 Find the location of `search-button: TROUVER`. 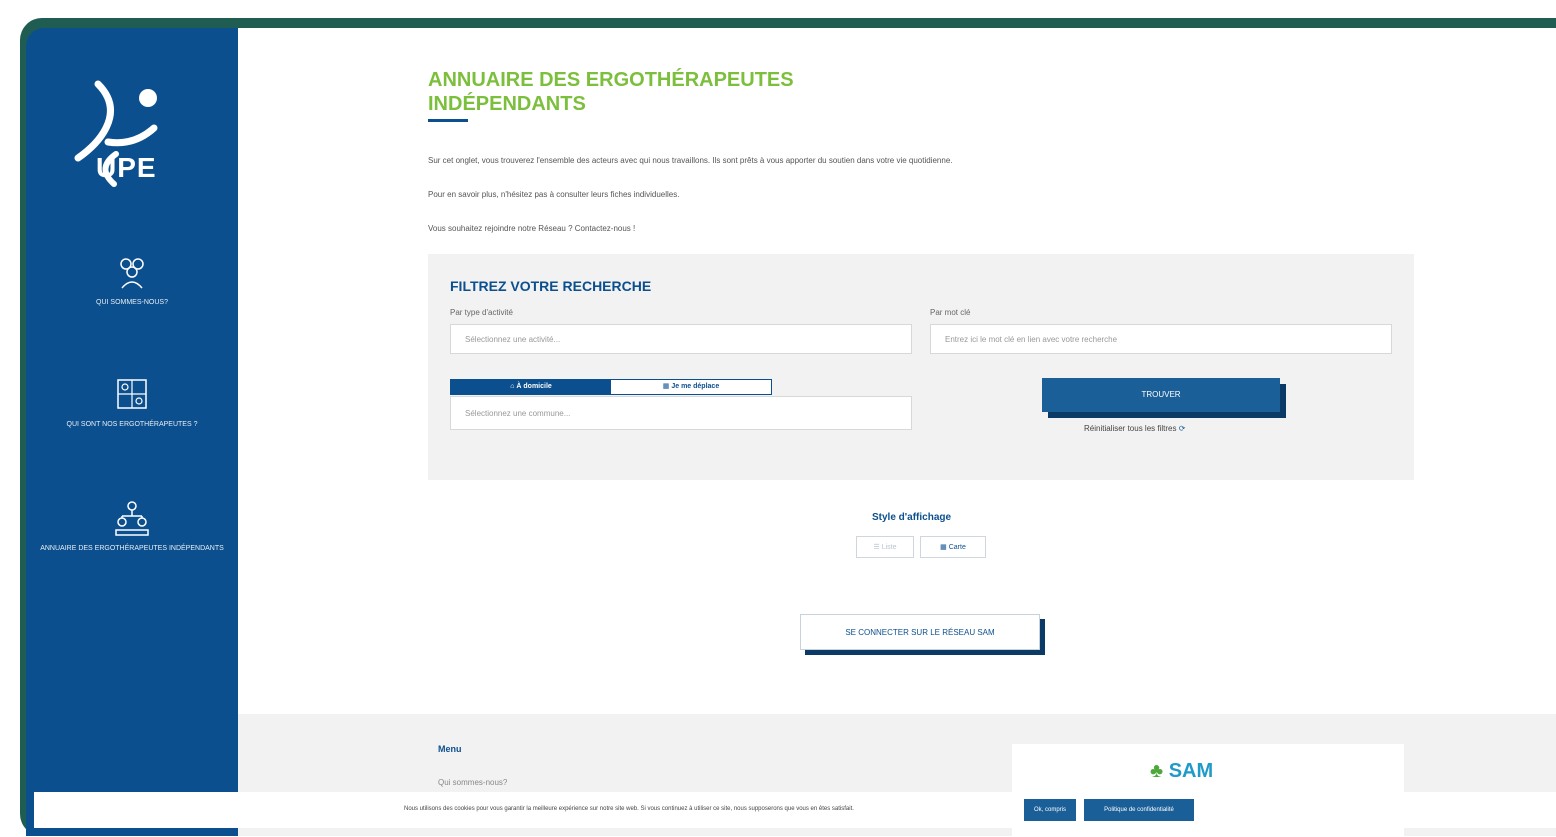

search-button: TROUVER is located at coordinates (1161, 395).